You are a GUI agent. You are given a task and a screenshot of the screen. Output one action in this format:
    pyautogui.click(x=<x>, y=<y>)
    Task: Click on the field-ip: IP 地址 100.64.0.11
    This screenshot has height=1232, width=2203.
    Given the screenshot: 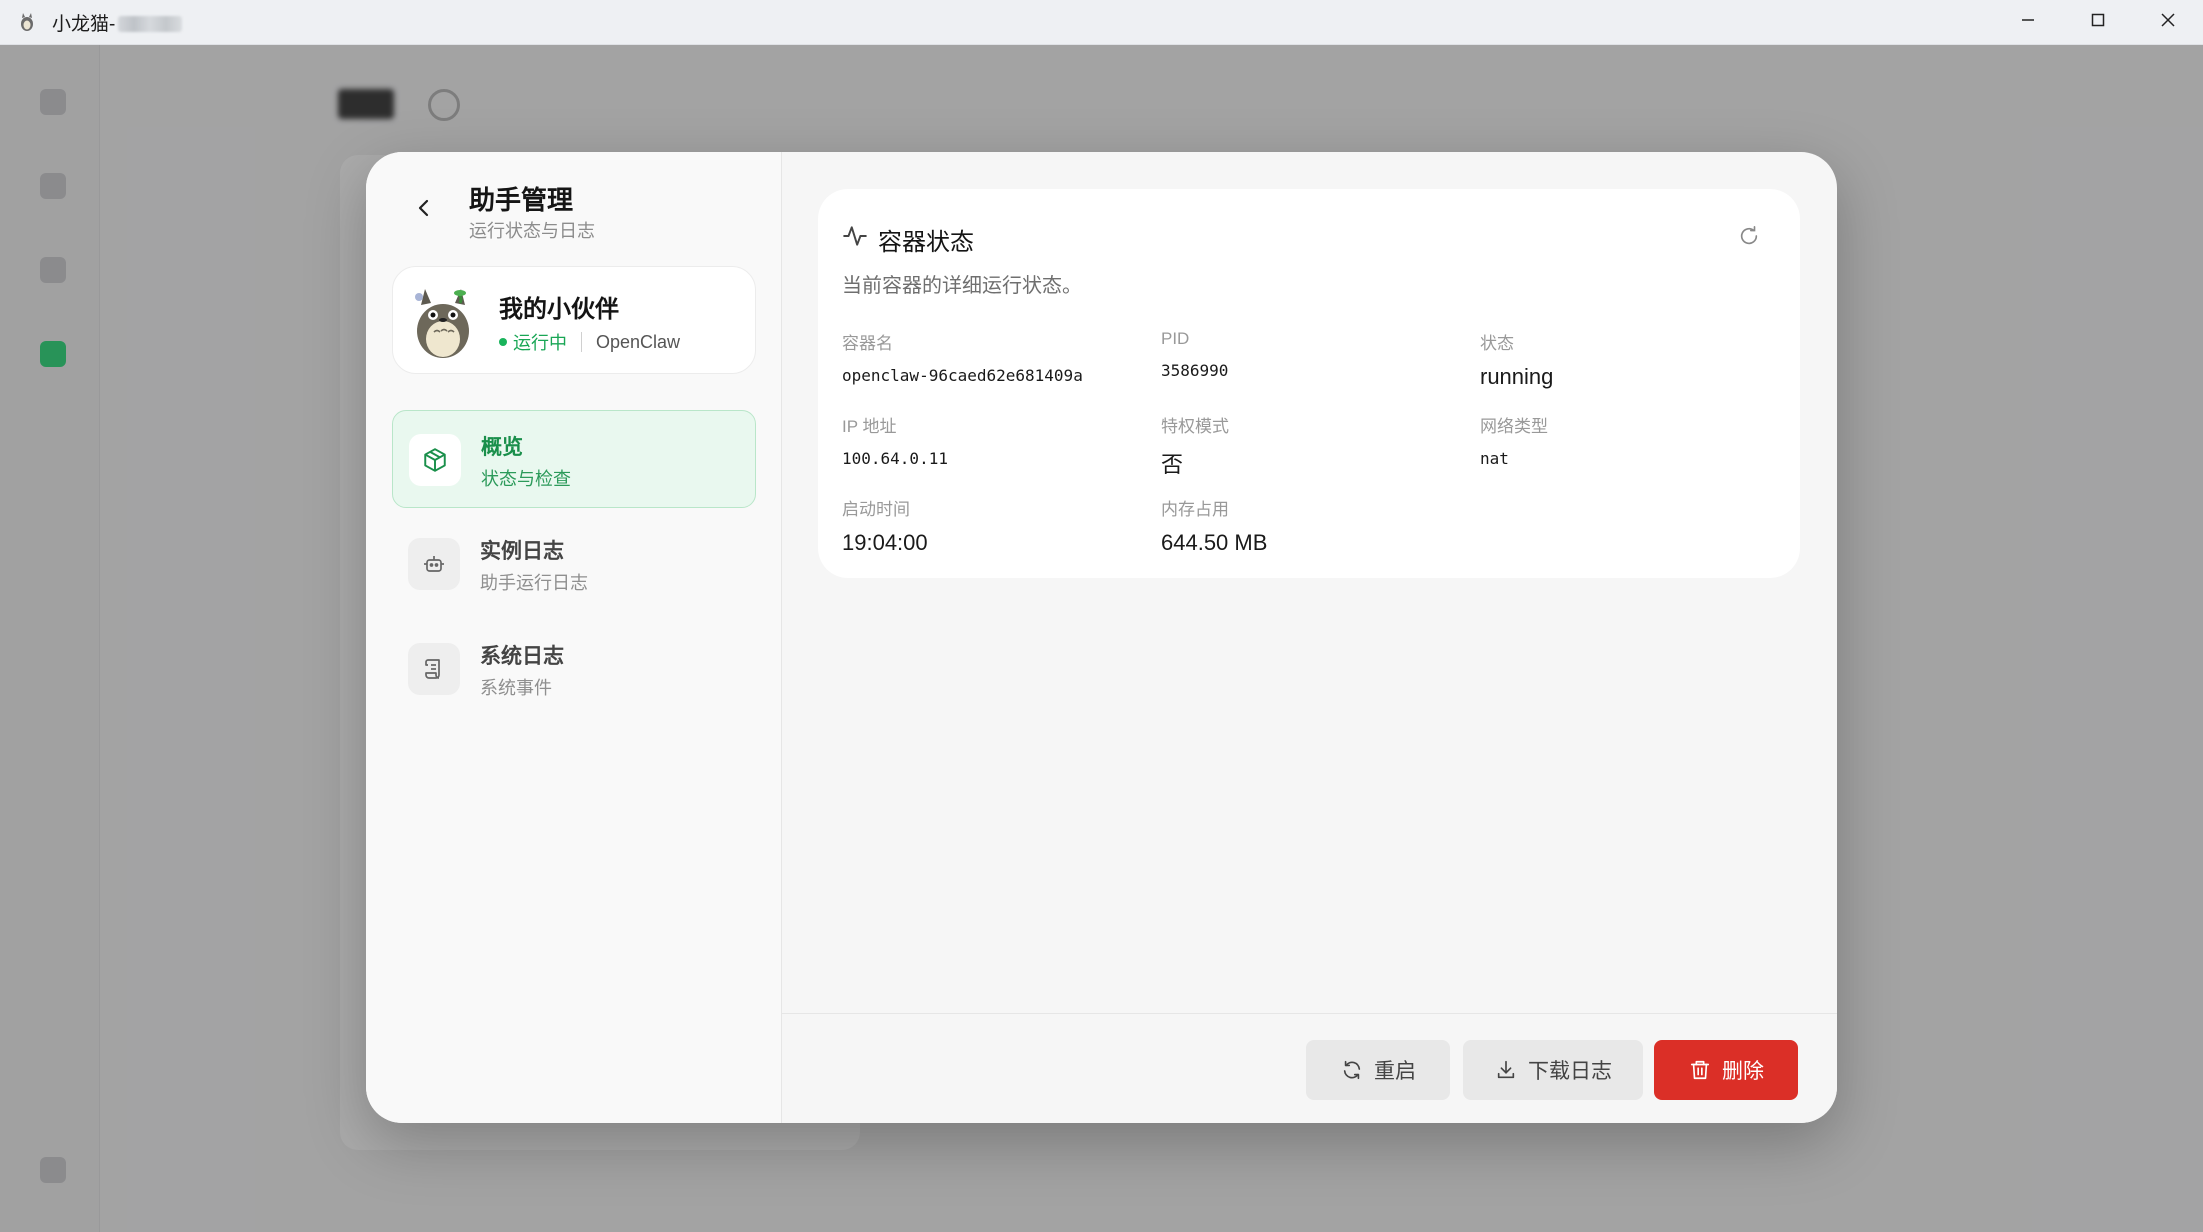 What is the action you would take?
    pyautogui.click(x=895, y=440)
    